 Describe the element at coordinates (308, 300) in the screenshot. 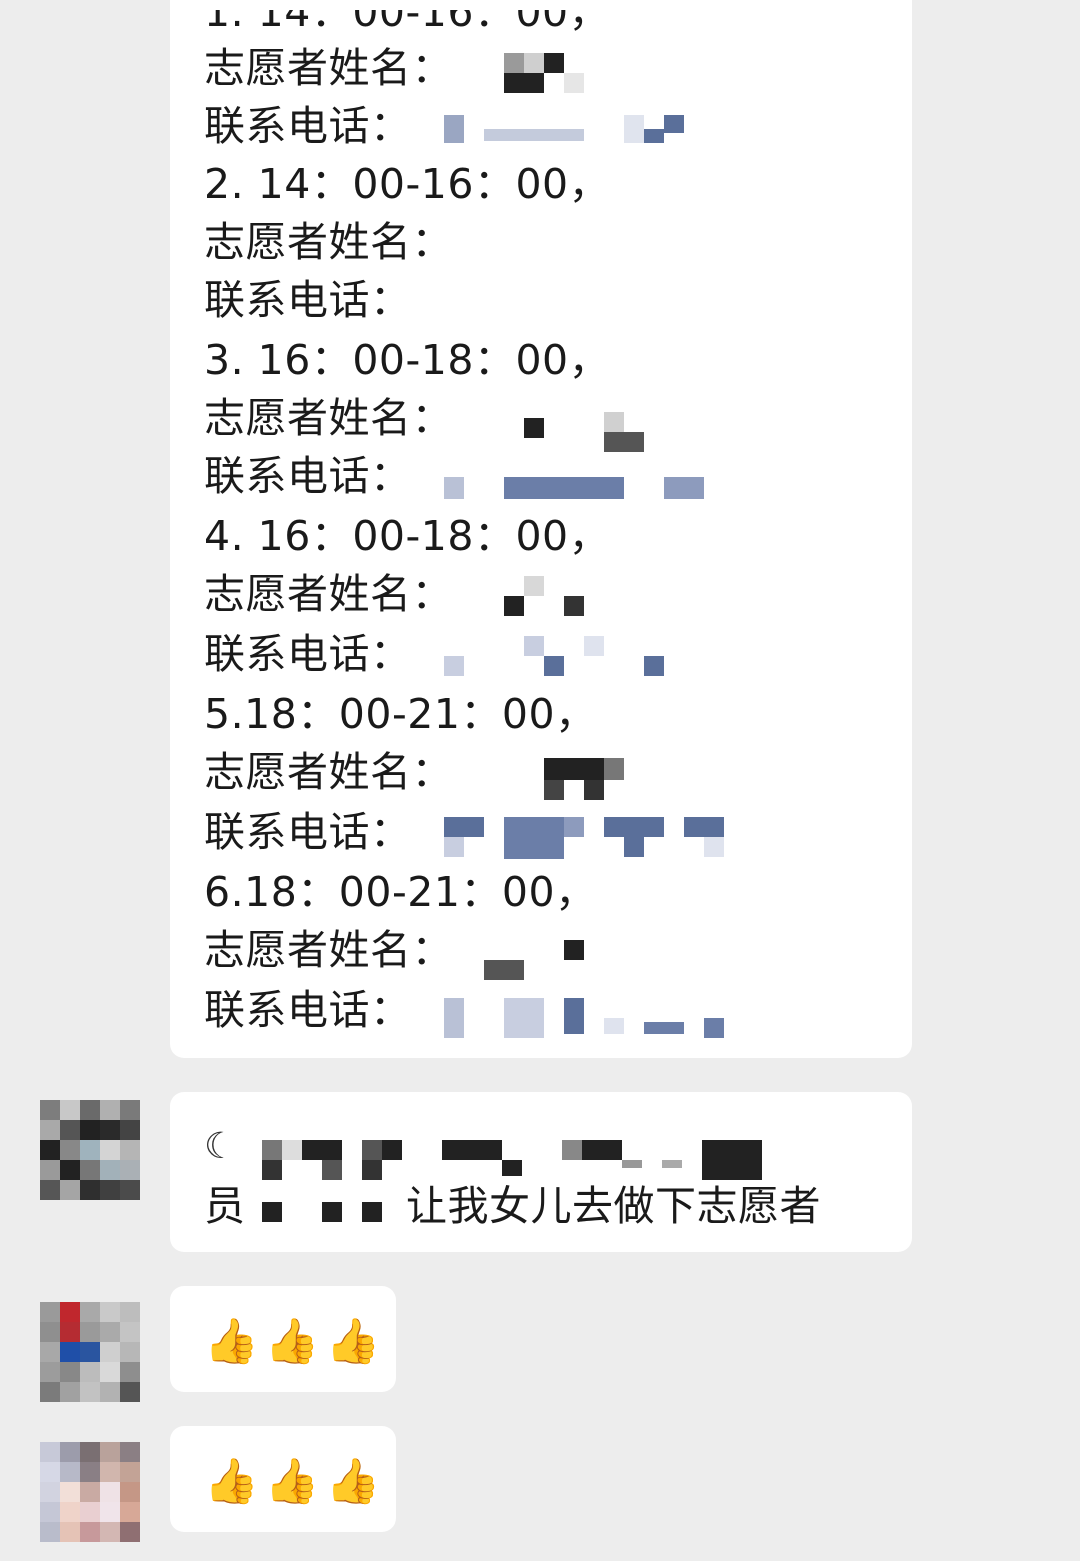

I see `slot-2-phone-label: 联系电话：` at that location.